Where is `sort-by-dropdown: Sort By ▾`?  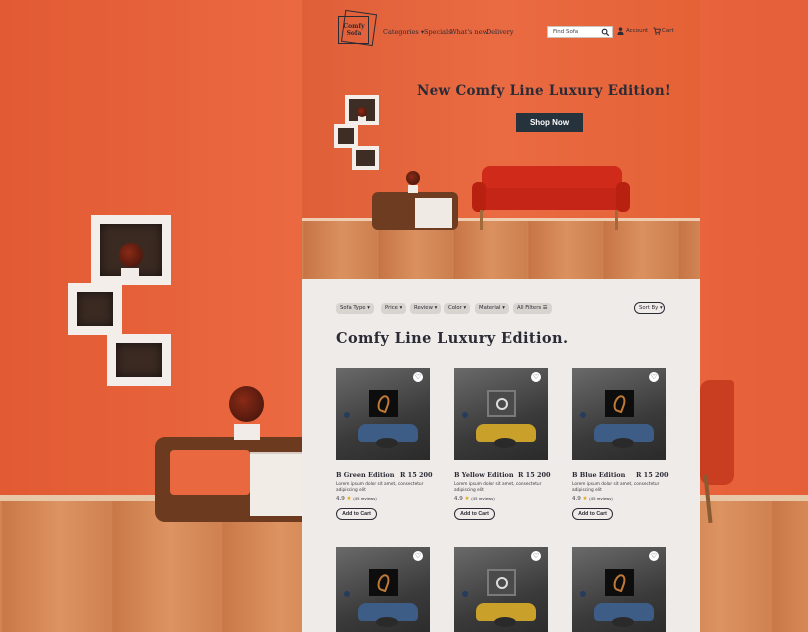 sort-by-dropdown: Sort By ▾ is located at coordinates (649, 308).